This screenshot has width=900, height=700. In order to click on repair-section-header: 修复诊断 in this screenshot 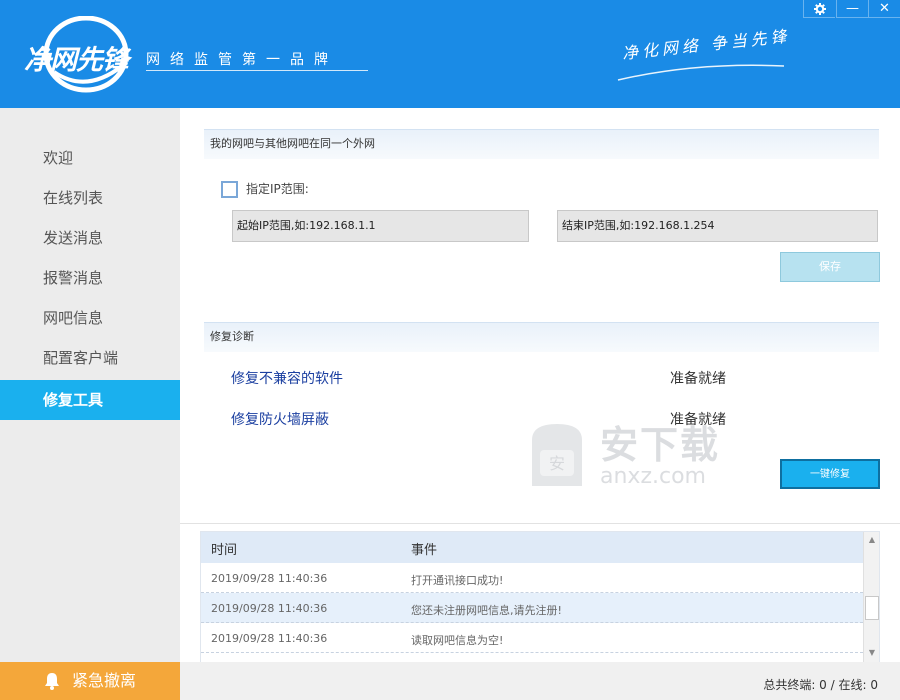, I will do `click(541, 337)`.